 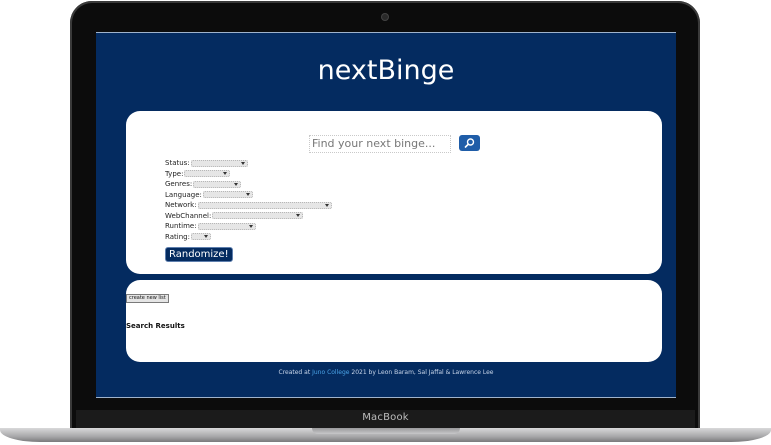 What do you see at coordinates (248, 184) in the screenshot?
I see `filter-genres: Genres:` at bounding box center [248, 184].